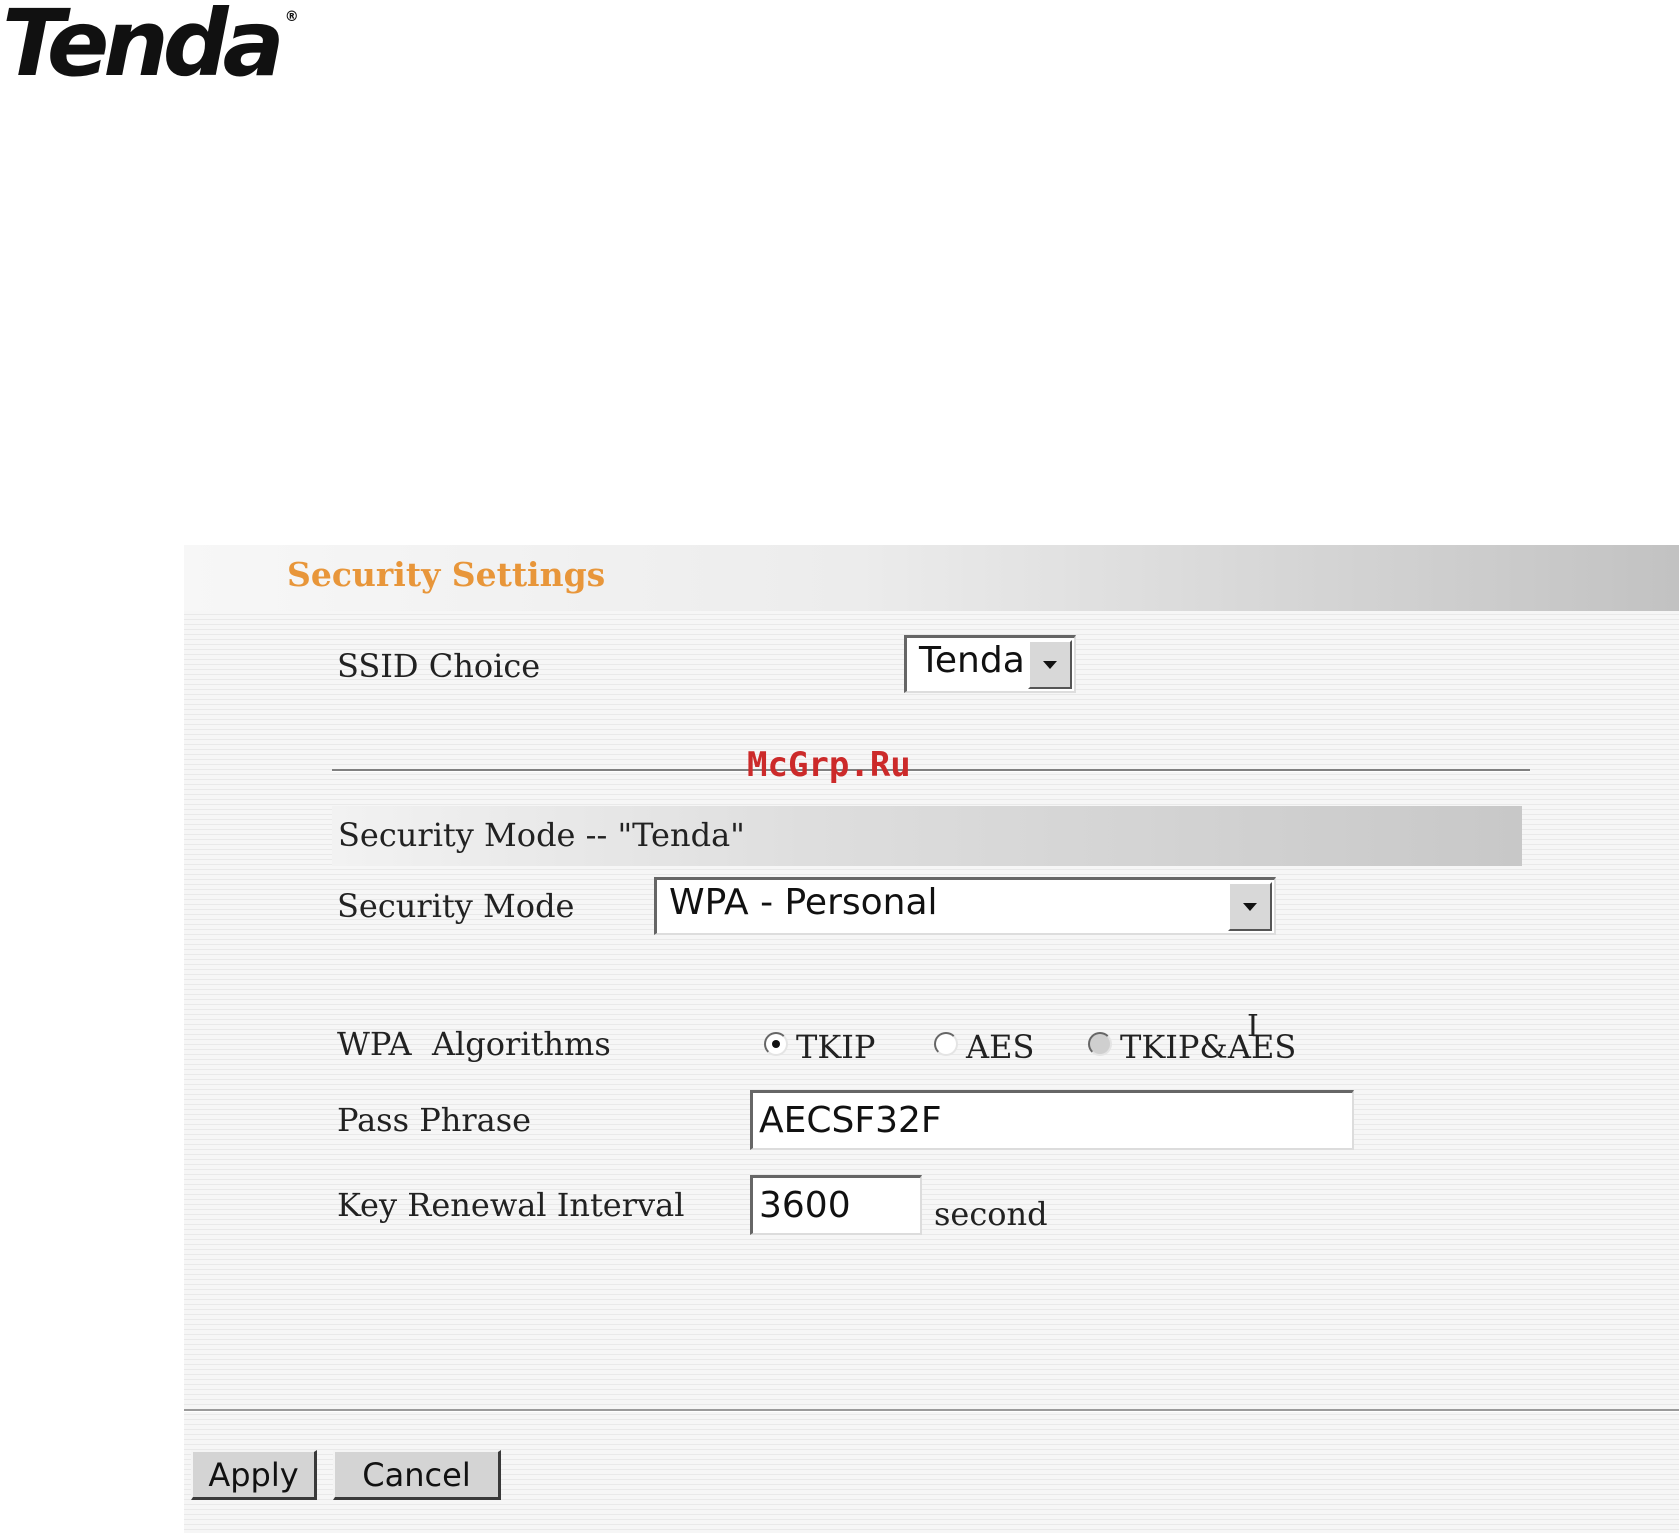 The image size is (1679, 1533). What do you see at coordinates (150, 45) in the screenshot?
I see `tenda-logo: Tenda ®` at bounding box center [150, 45].